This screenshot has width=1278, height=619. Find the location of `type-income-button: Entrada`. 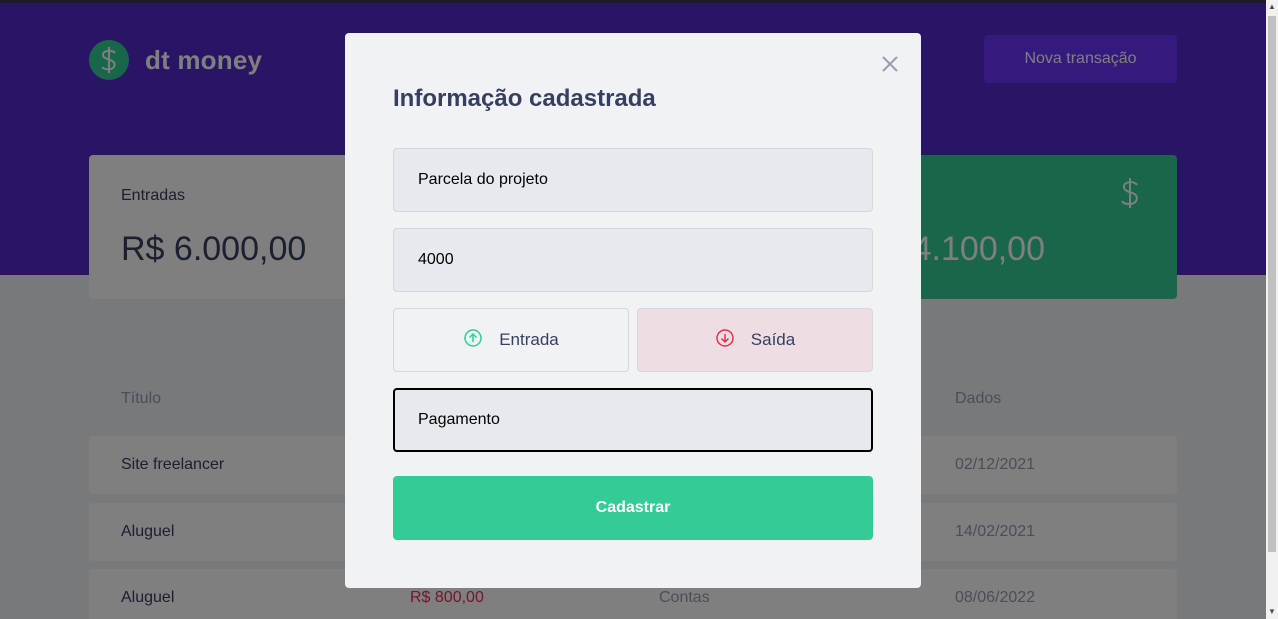

type-income-button: Entrada is located at coordinates (511, 340).